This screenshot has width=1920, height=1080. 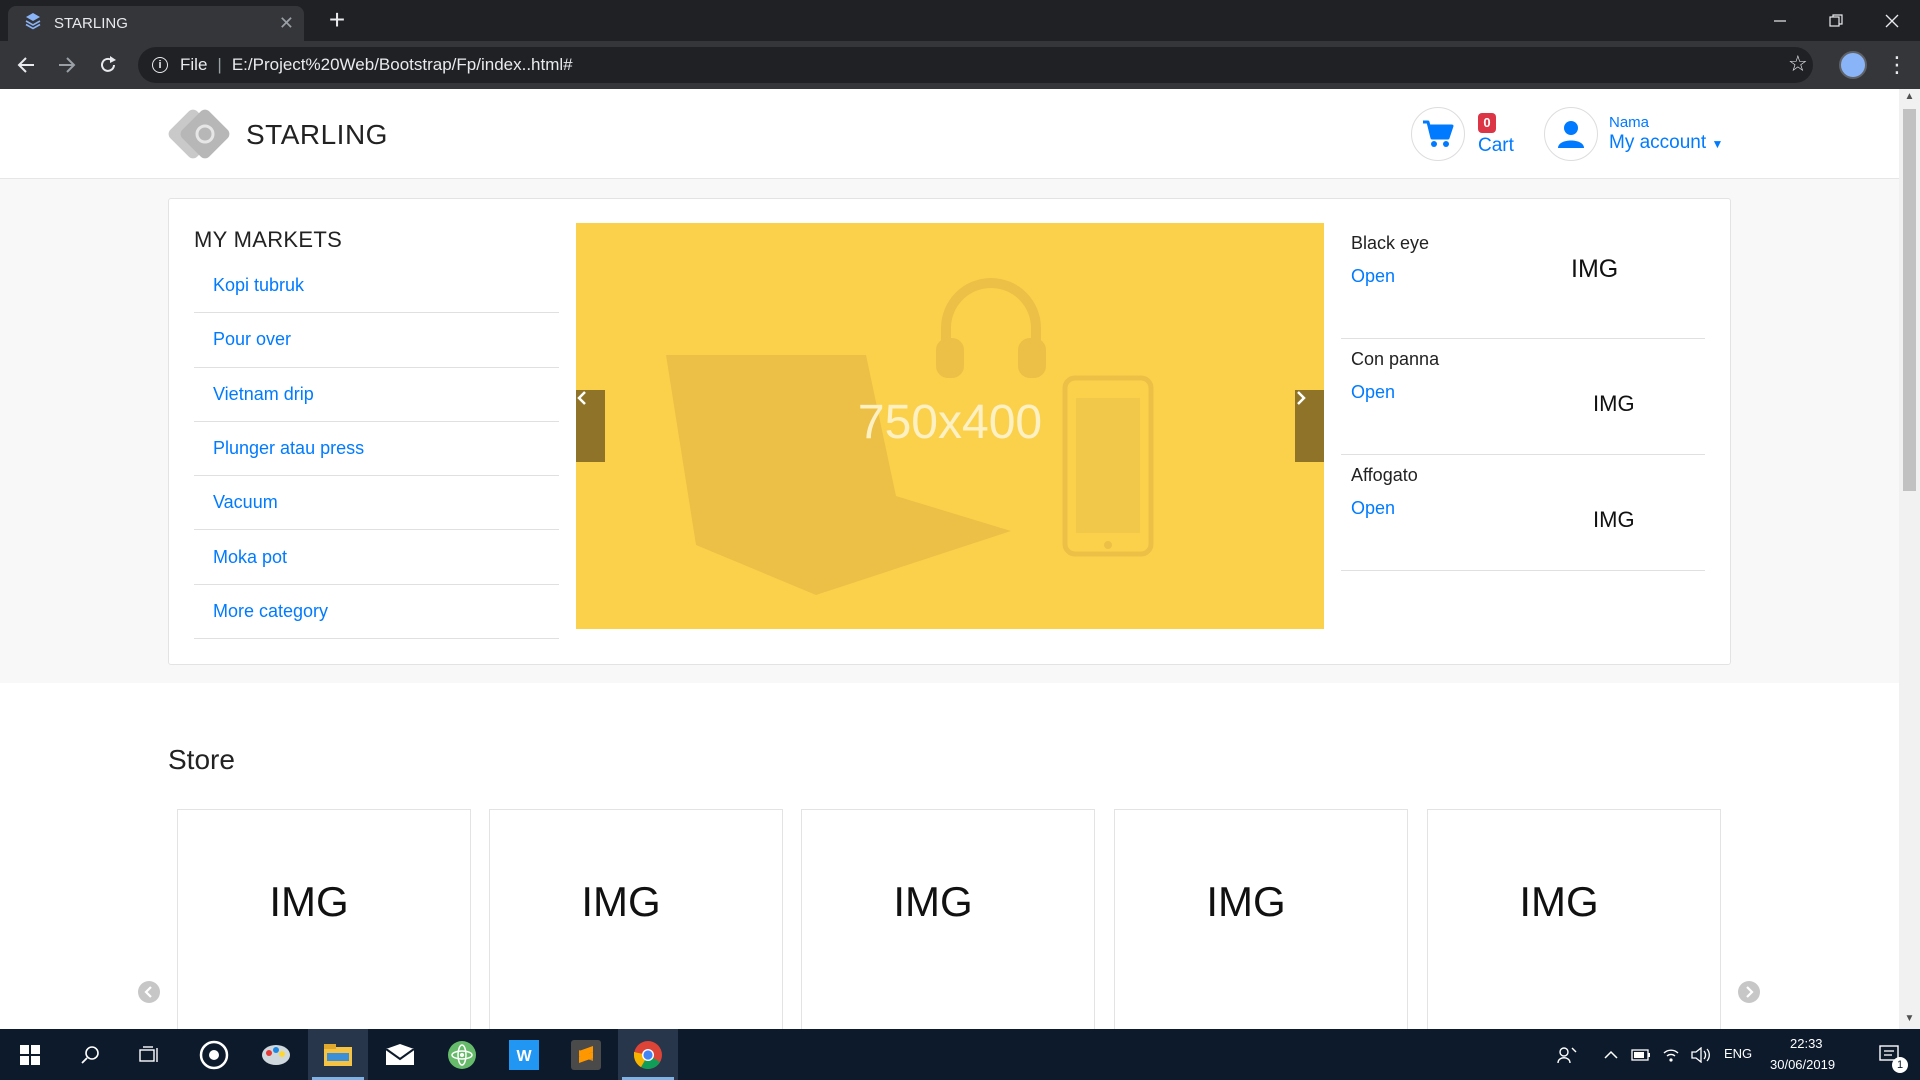 I want to click on promo-name: Affogato, so click(x=1384, y=475).